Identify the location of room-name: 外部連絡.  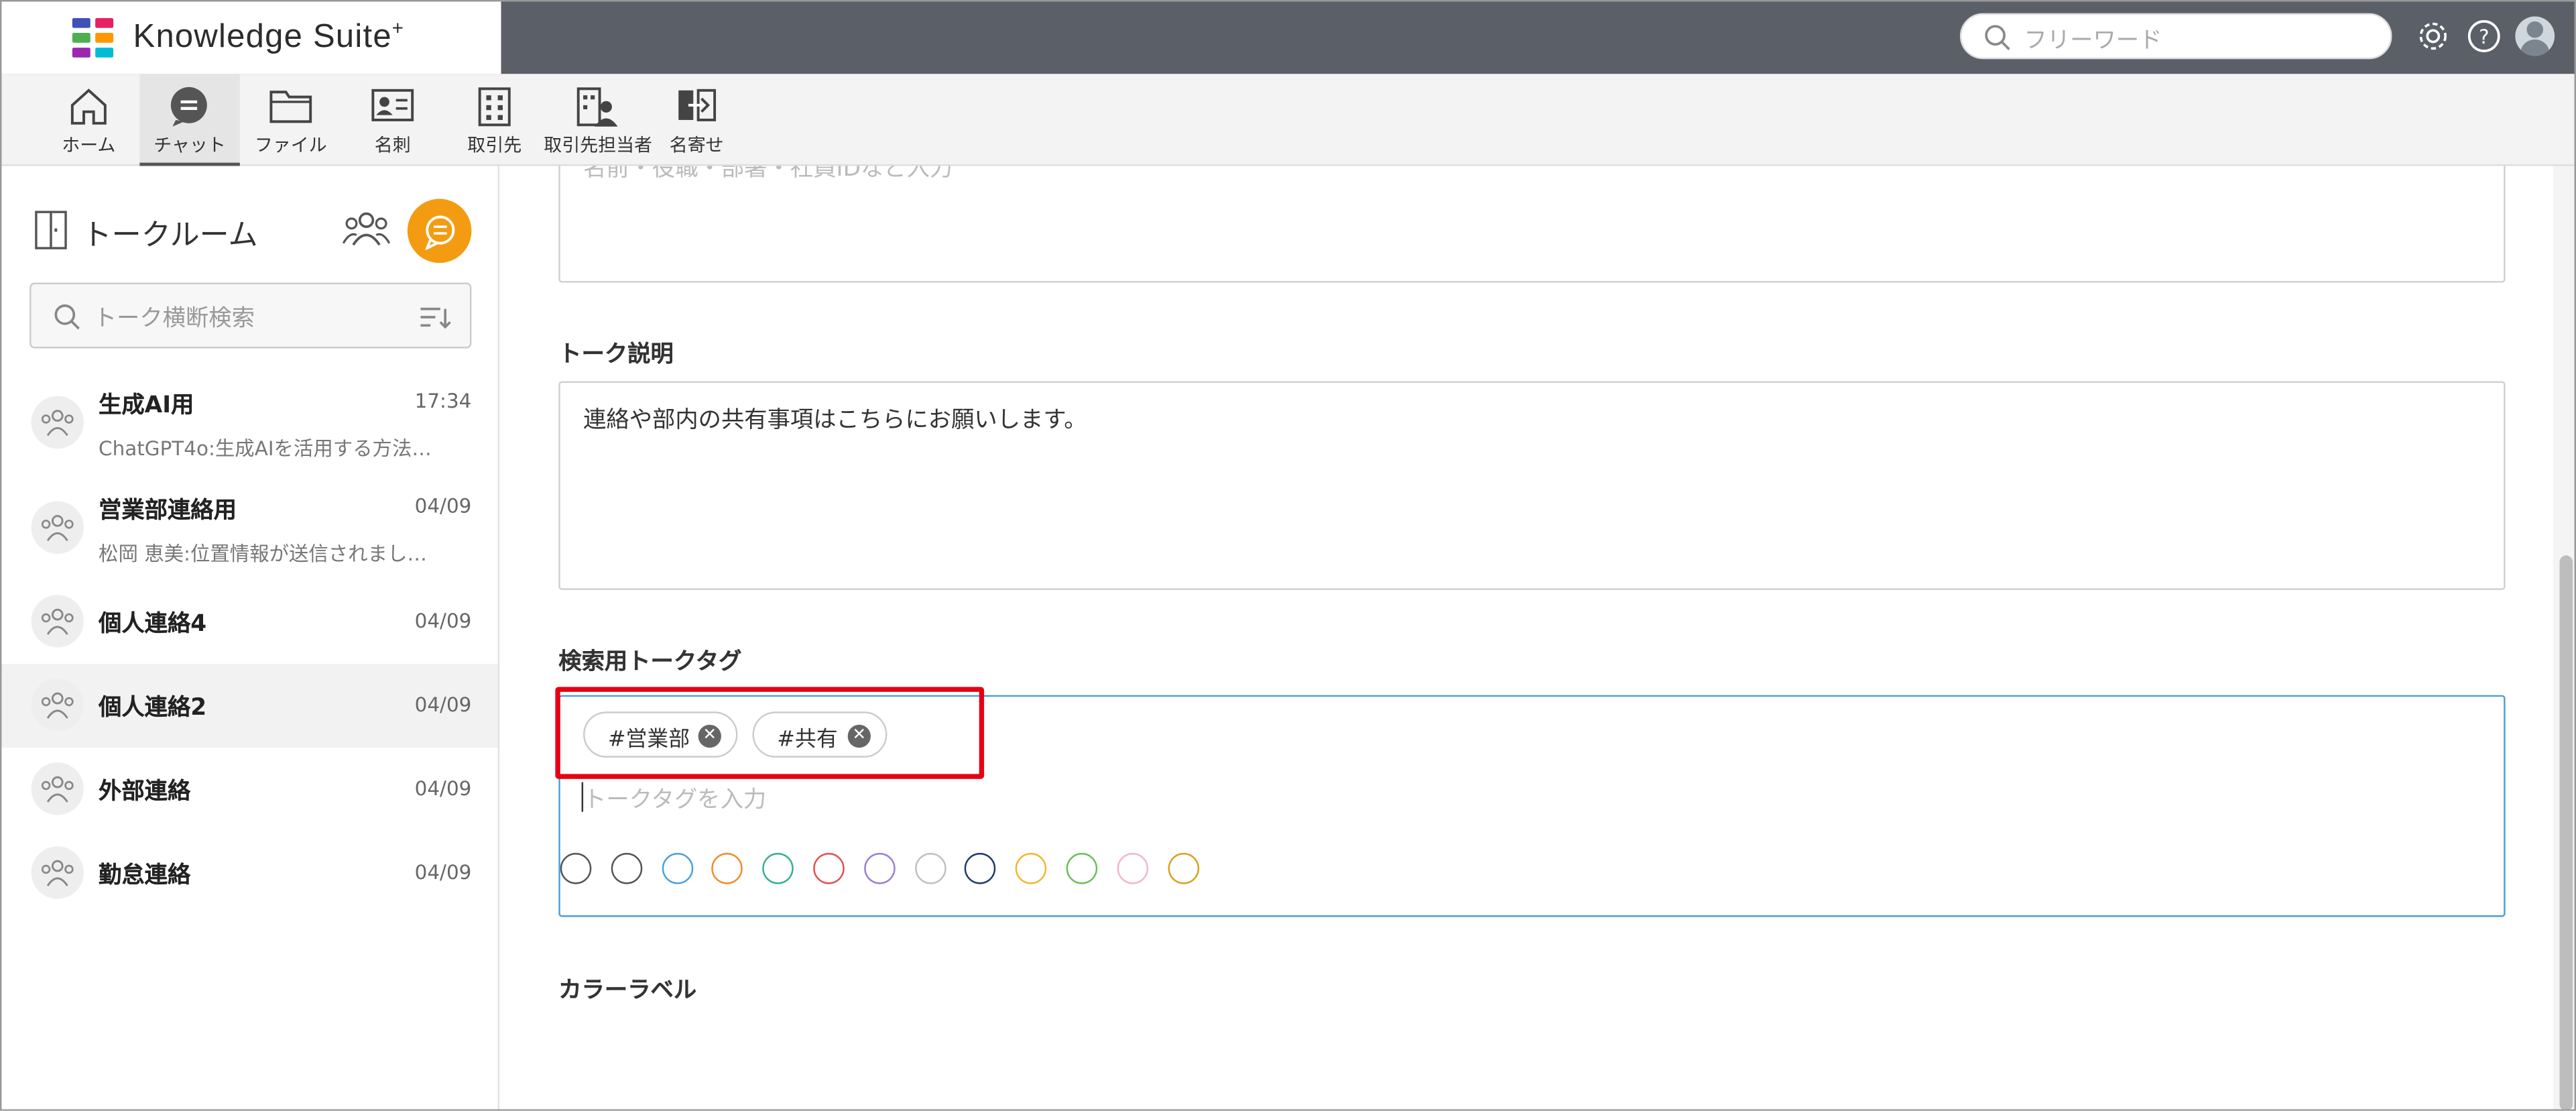
(145, 791).